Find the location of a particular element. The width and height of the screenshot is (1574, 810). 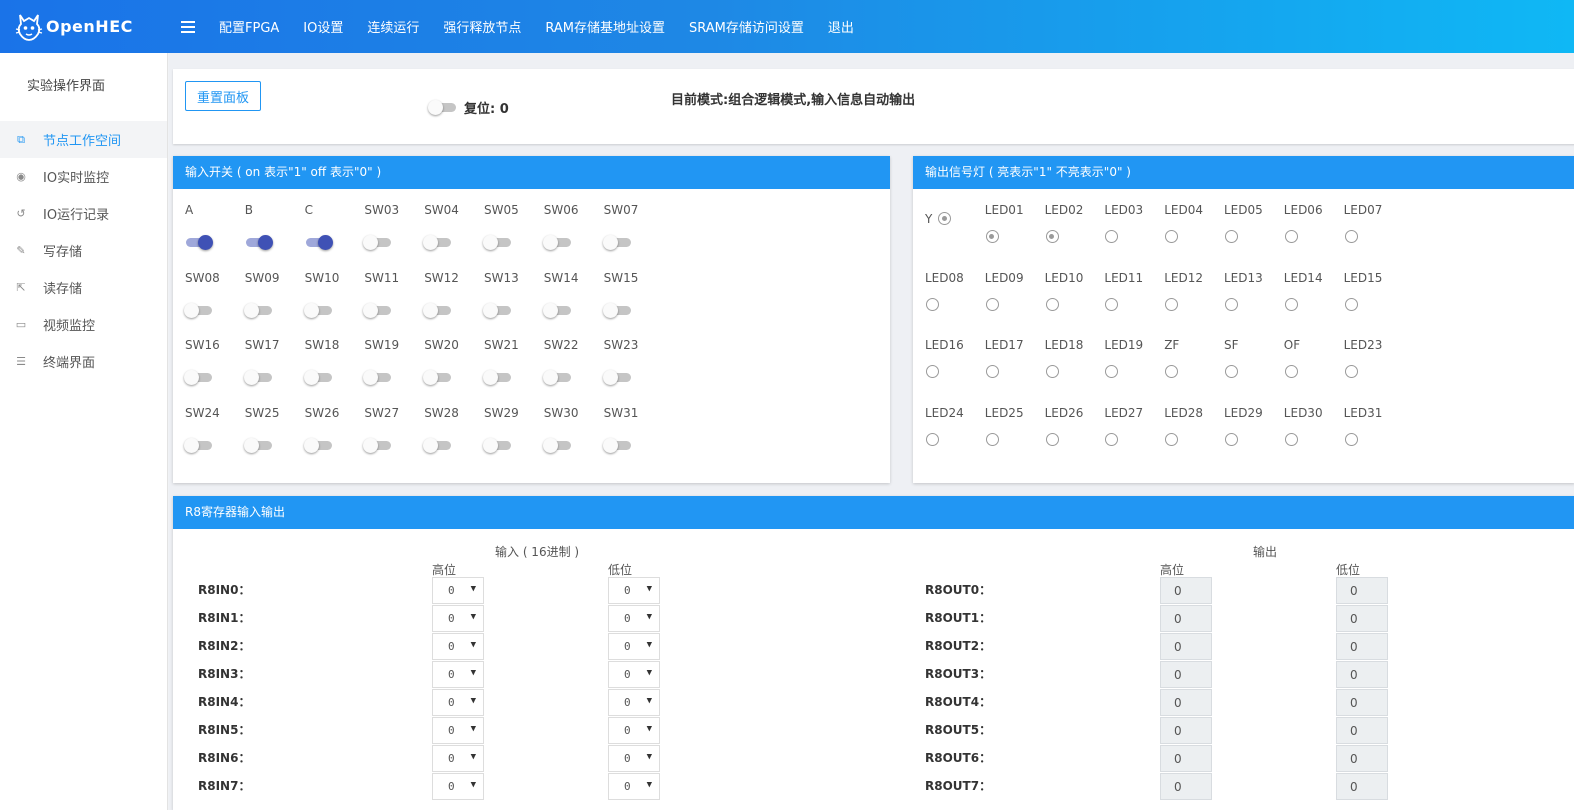

nav-ram-base-address: RAM存储基地址设置 is located at coordinates (605, 26).